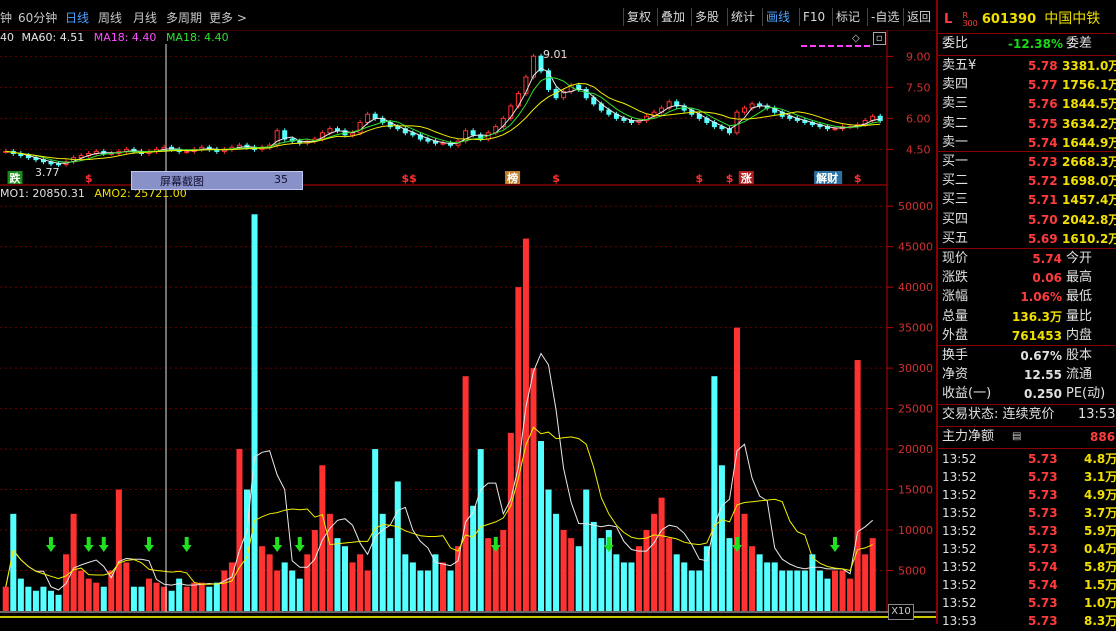  Describe the element at coordinates (1079, 316) in the screenshot. I see `stat-label2: 量比` at that location.